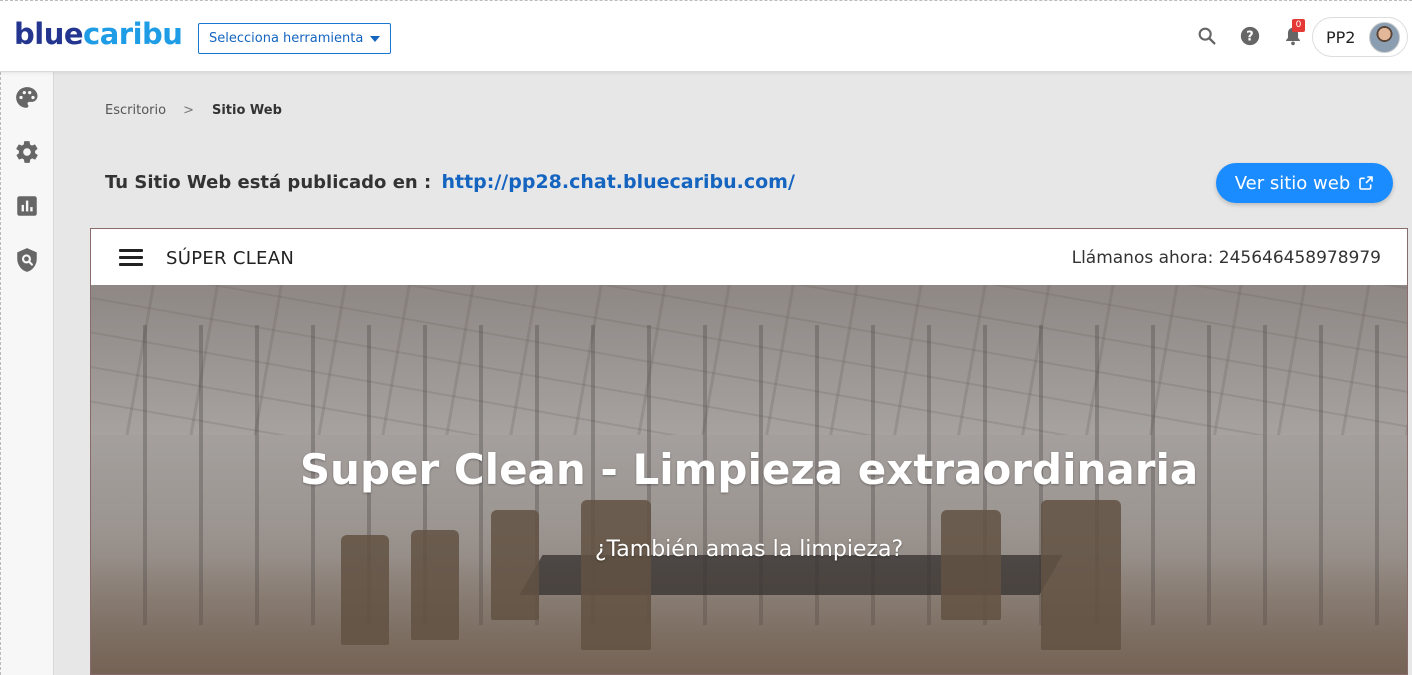 This screenshot has height=675, width=1412. I want to click on tool-select-label: Selecciona herramienta, so click(286, 38).